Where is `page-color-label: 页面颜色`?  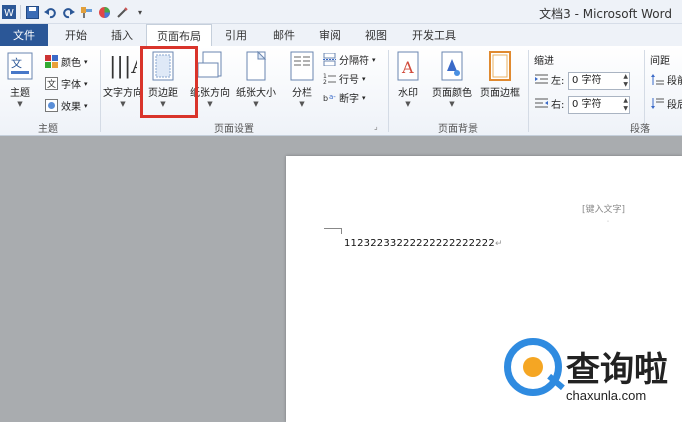
page-color-label: 页面颜色 is located at coordinates (452, 93).